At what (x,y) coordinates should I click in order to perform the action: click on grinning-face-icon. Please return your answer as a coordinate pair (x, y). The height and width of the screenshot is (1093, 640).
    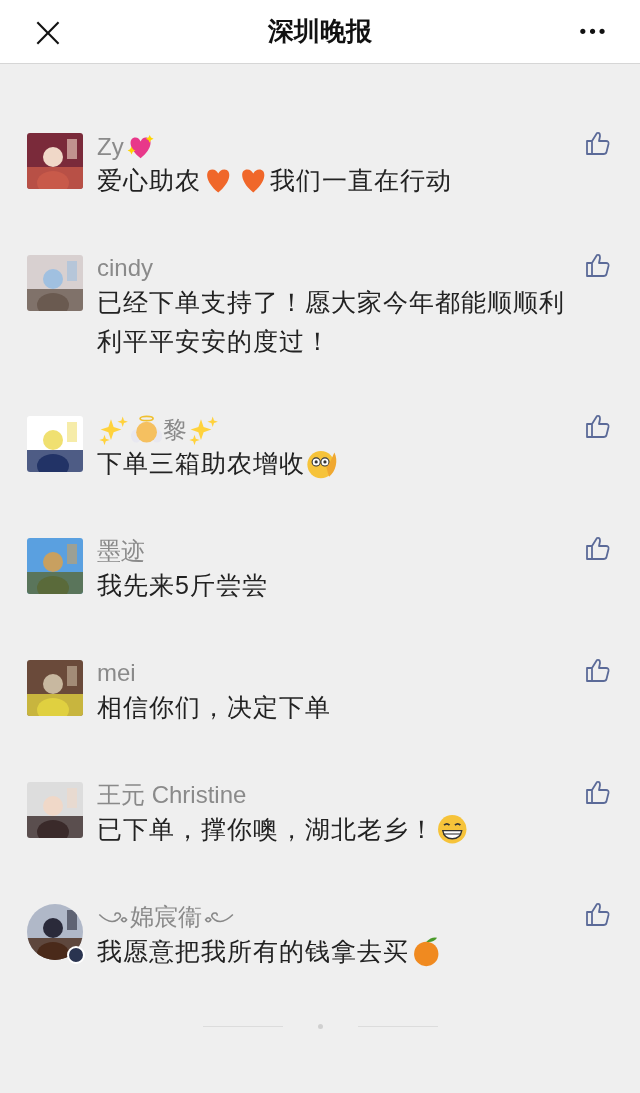
    Looking at the image, I should click on (452, 828).